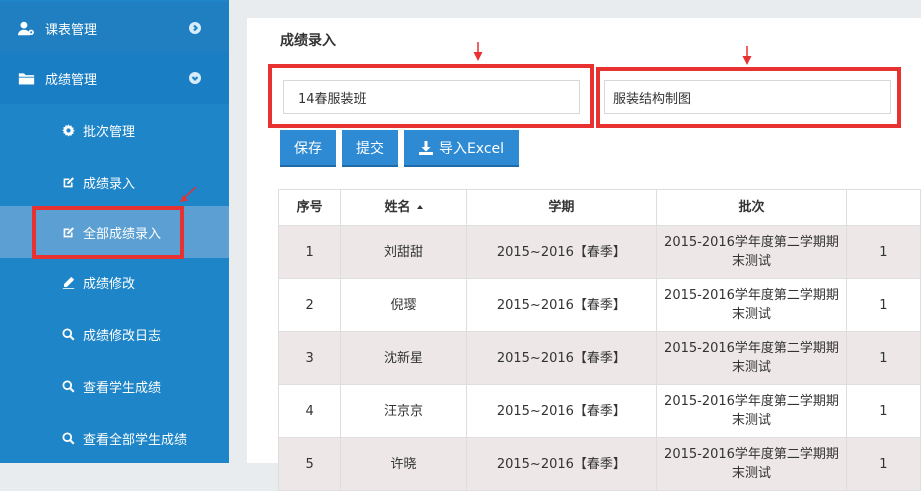 This screenshot has height=491, width=921. What do you see at coordinates (561, 207) in the screenshot?
I see `header-term: 学期` at bounding box center [561, 207].